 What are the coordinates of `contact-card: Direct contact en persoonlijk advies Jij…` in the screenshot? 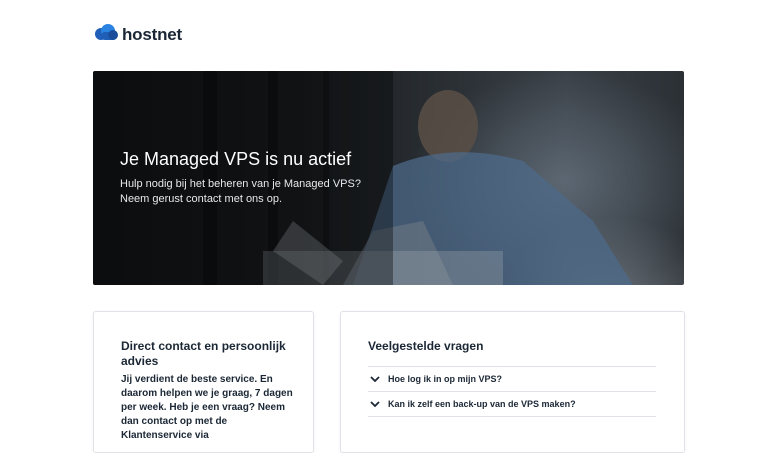 It's located at (203, 382).